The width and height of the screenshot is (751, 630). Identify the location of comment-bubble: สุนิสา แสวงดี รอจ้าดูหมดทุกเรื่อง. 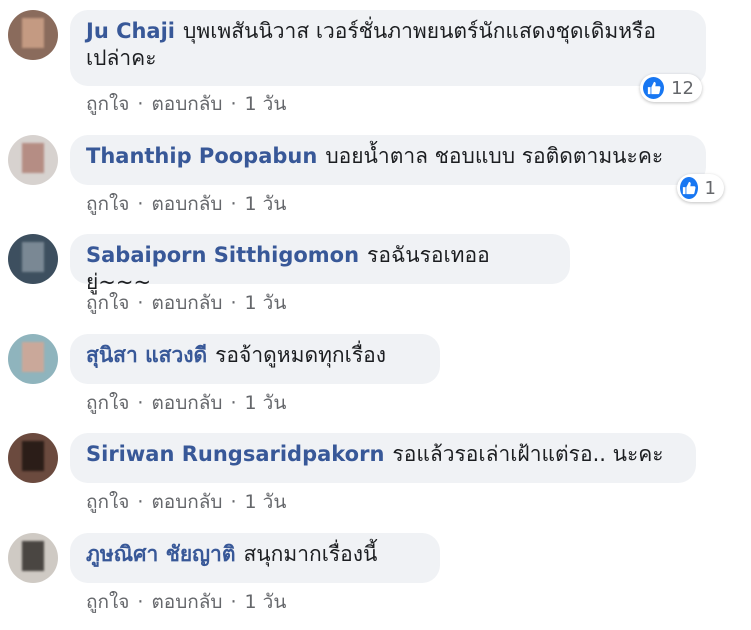
(255, 359).